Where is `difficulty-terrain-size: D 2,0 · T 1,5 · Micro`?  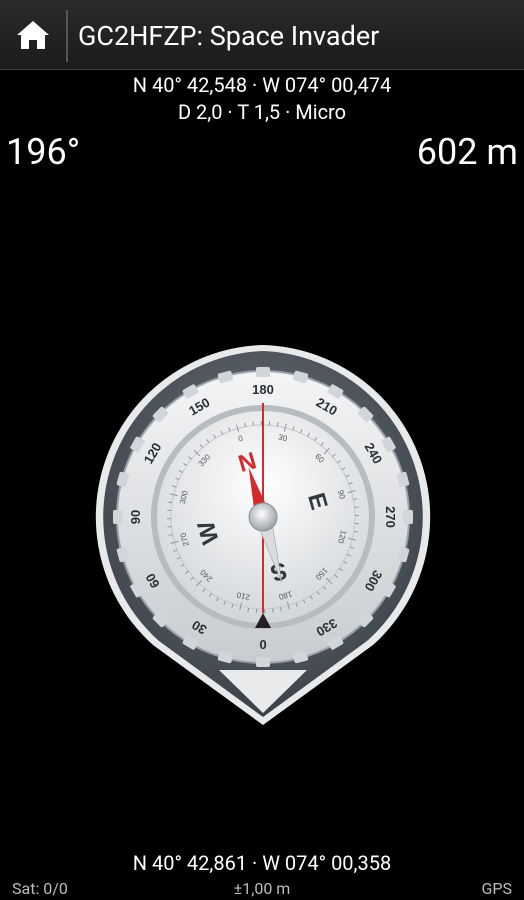 difficulty-terrain-size: D 2,0 · T 1,5 · Micro is located at coordinates (262, 112).